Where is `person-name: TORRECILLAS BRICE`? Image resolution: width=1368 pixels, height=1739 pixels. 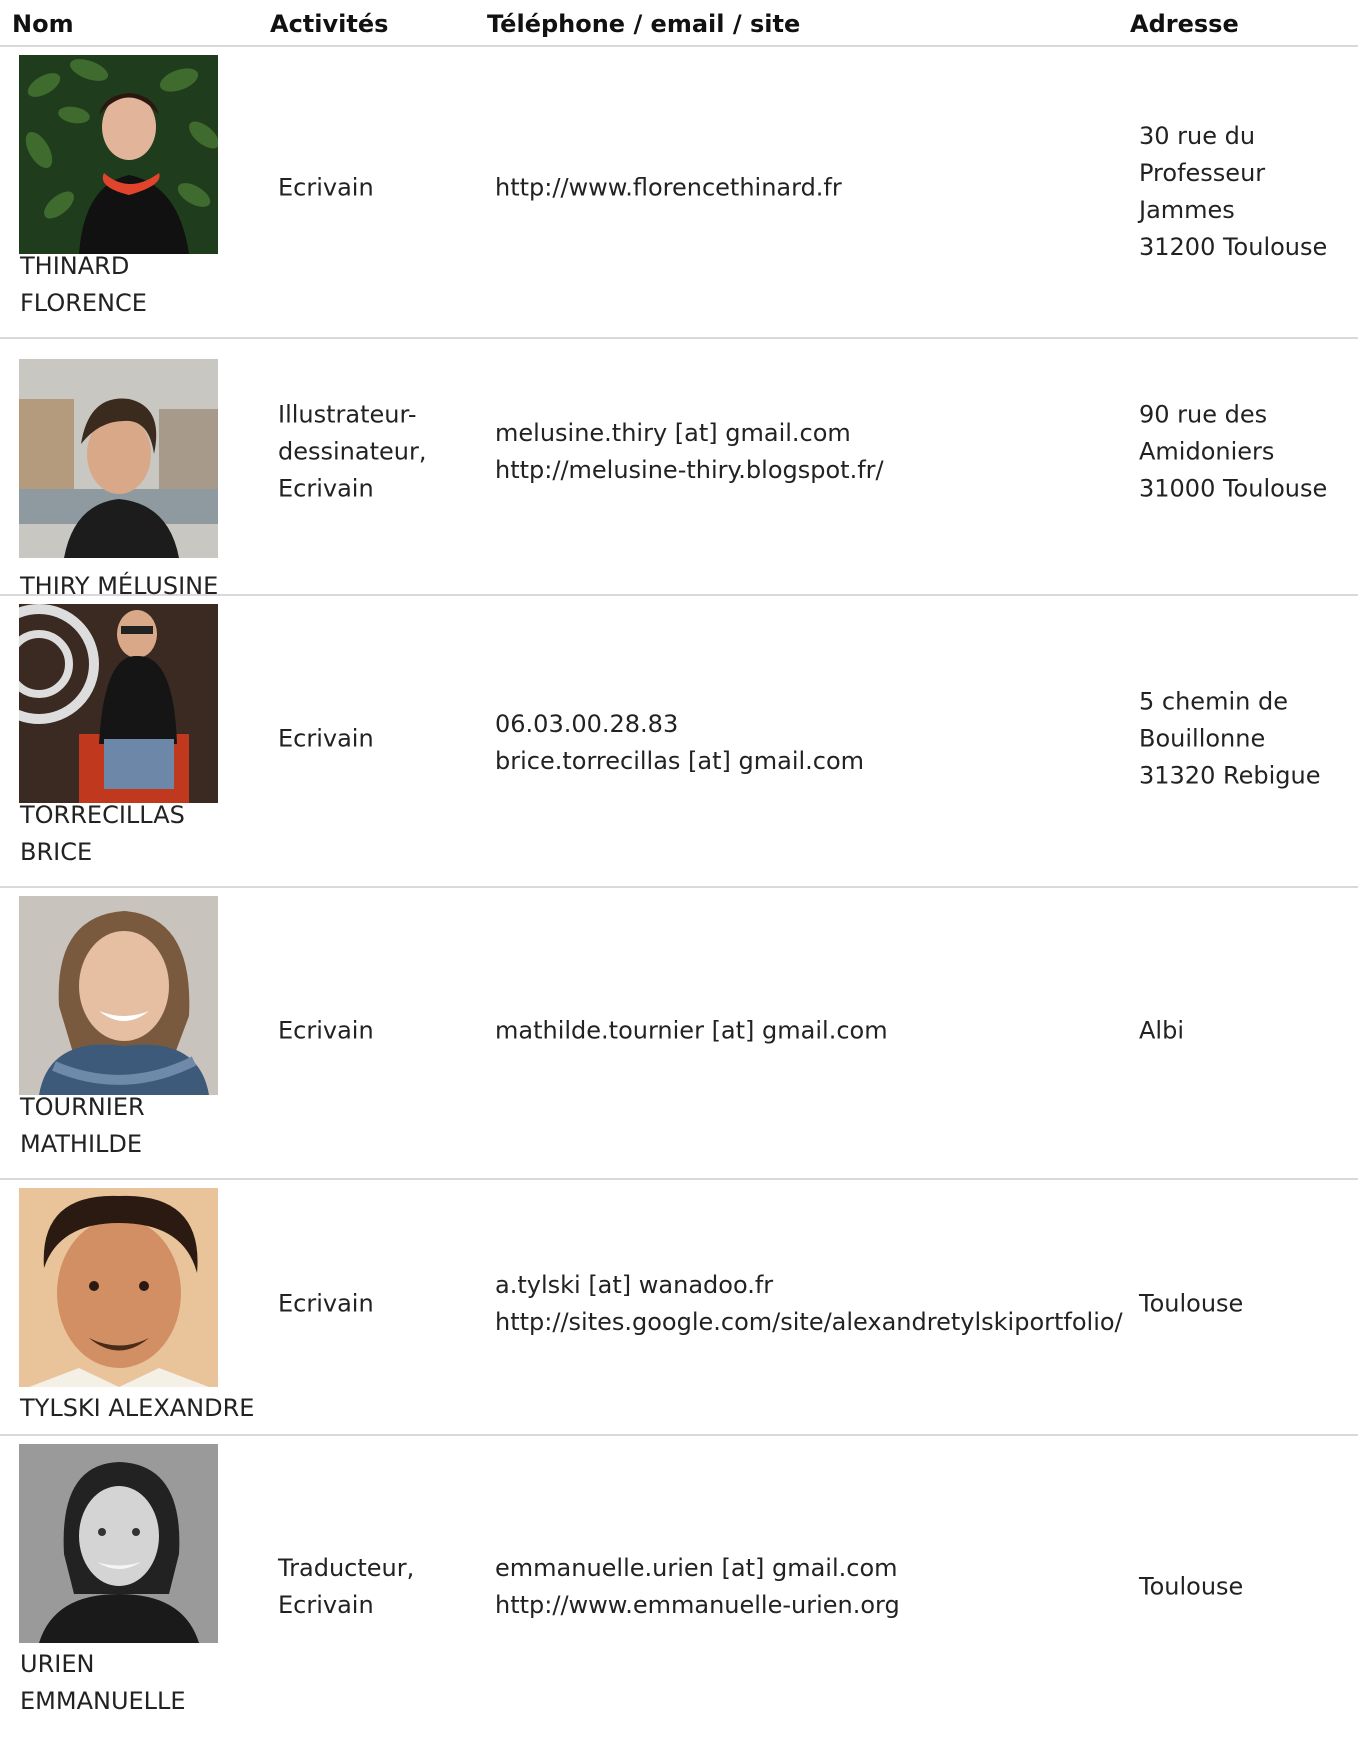
person-name: TORRECILLAS BRICE is located at coordinates (102, 833).